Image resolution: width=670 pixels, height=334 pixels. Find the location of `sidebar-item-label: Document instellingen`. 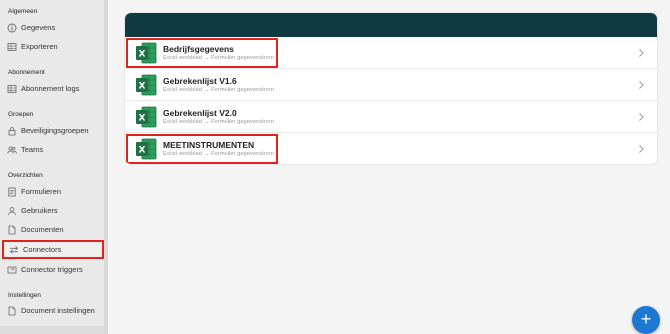

sidebar-item-label: Document instellingen is located at coordinates (58, 310).